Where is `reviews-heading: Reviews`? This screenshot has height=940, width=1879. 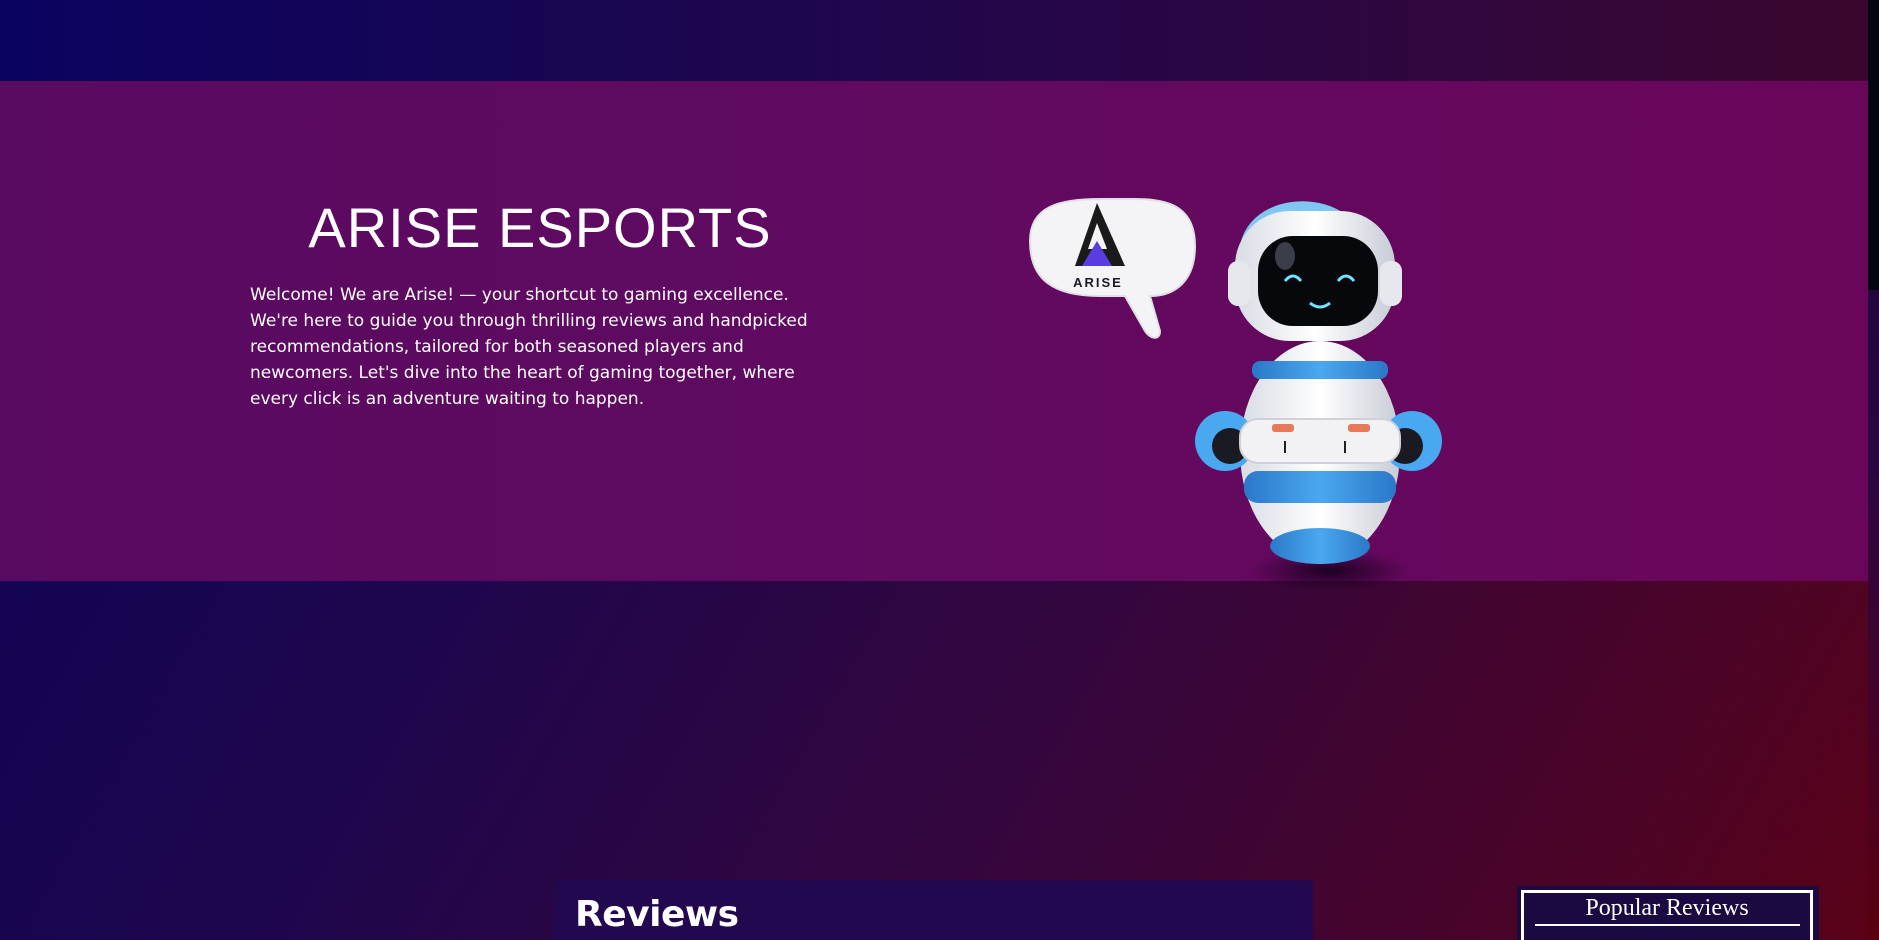
reviews-heading: Reviews is located at coordinates (657, 914).